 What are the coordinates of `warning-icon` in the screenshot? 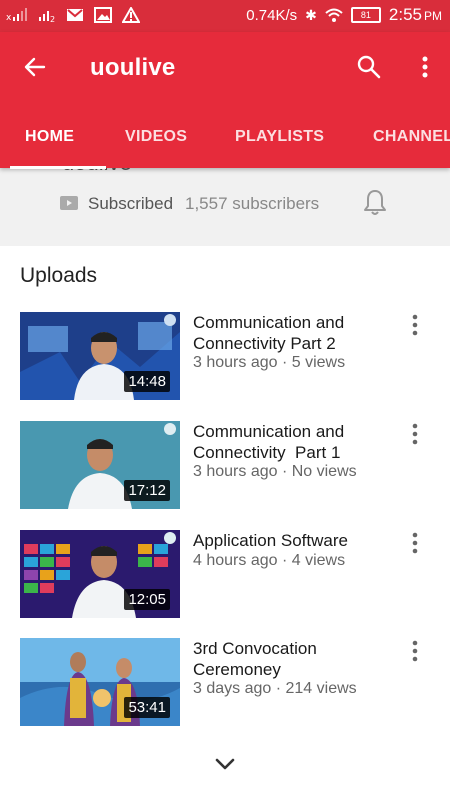 It's located at (131, 15).